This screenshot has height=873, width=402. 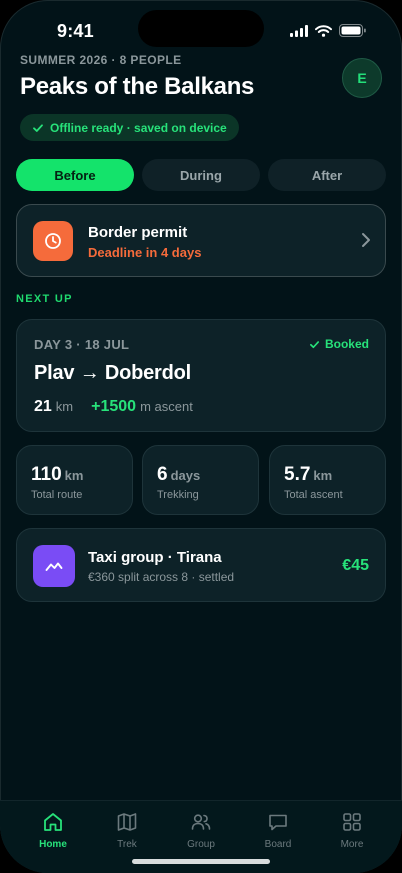 I want to click on tab-group: Group, so click(x=201, y=830).